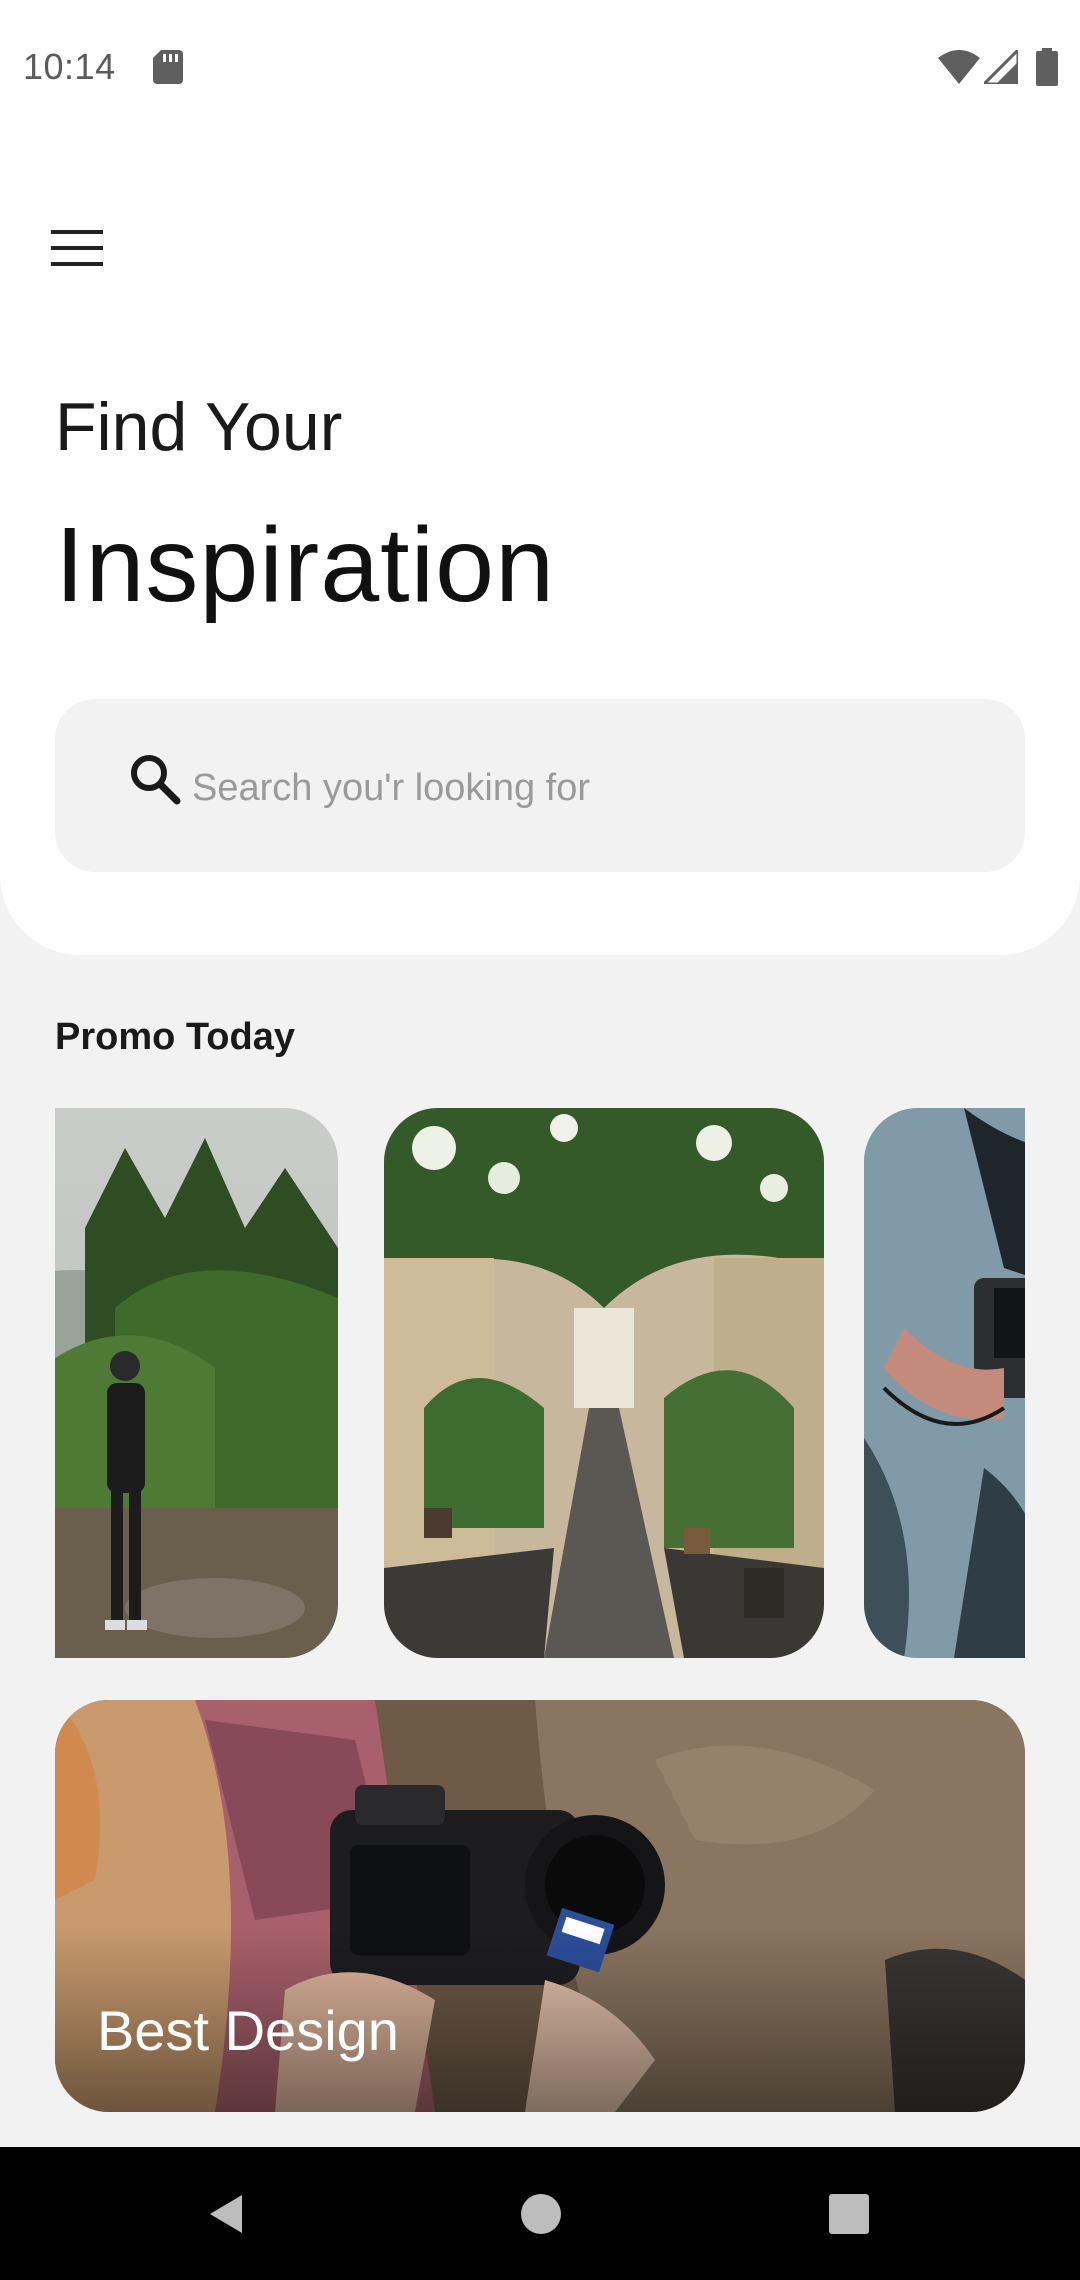 This screenshot has height=2280, width=1080. What do you see at coordinates (175, 1037) in the screenshot?
I see `promo-section-title: Promo Today` at bounding box center [175, 1037].